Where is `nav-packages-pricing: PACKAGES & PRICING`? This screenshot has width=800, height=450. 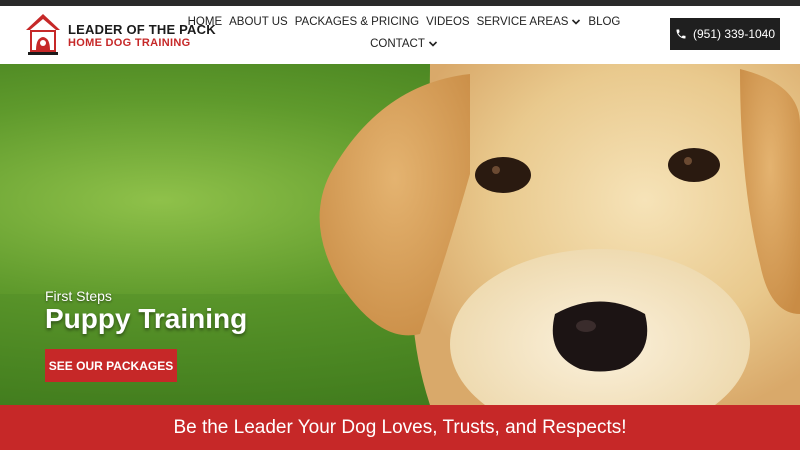
nav-packages-pricing: PACKAGES & PRICING is located at coordinates (357, 22).